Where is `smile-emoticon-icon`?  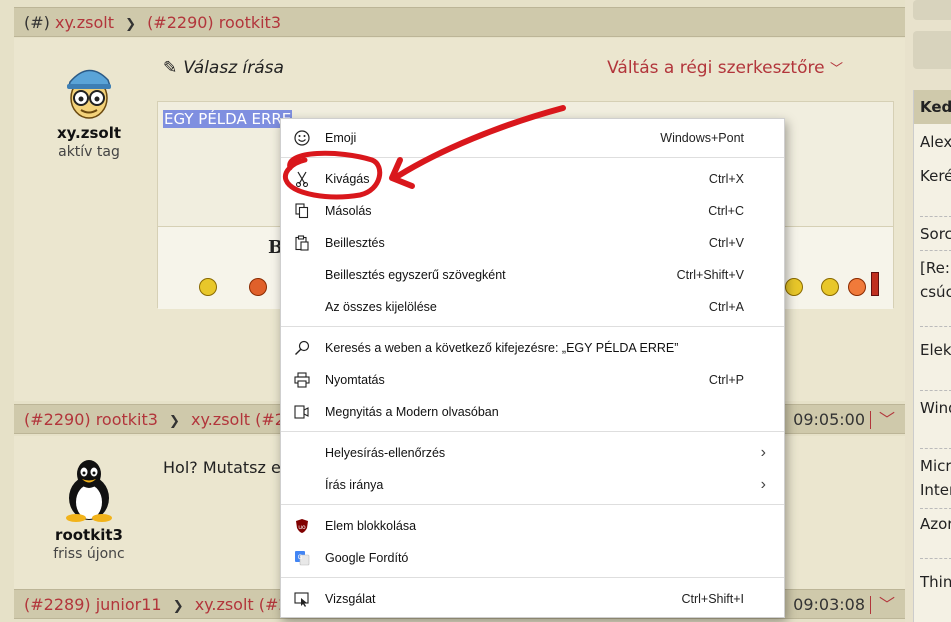
smile-emoticon-icon is located at coordinates (208, 287).